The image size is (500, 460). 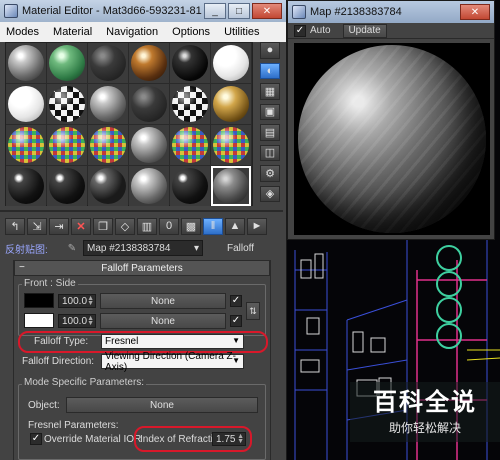 What do you see at coordinates (163, 321) in the screenshot?
I see `side-map-button: None` at bounding box center [163, 321].